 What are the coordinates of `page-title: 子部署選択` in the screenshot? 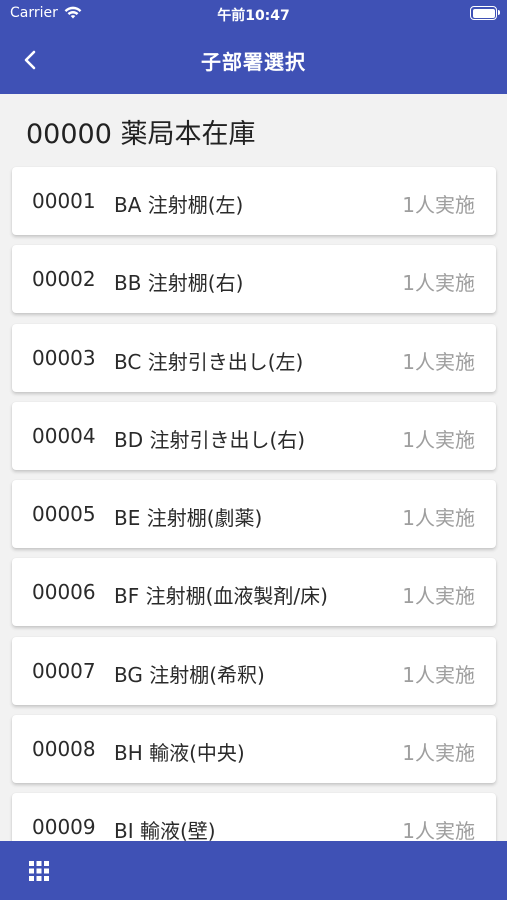 It's located at (253, 62).